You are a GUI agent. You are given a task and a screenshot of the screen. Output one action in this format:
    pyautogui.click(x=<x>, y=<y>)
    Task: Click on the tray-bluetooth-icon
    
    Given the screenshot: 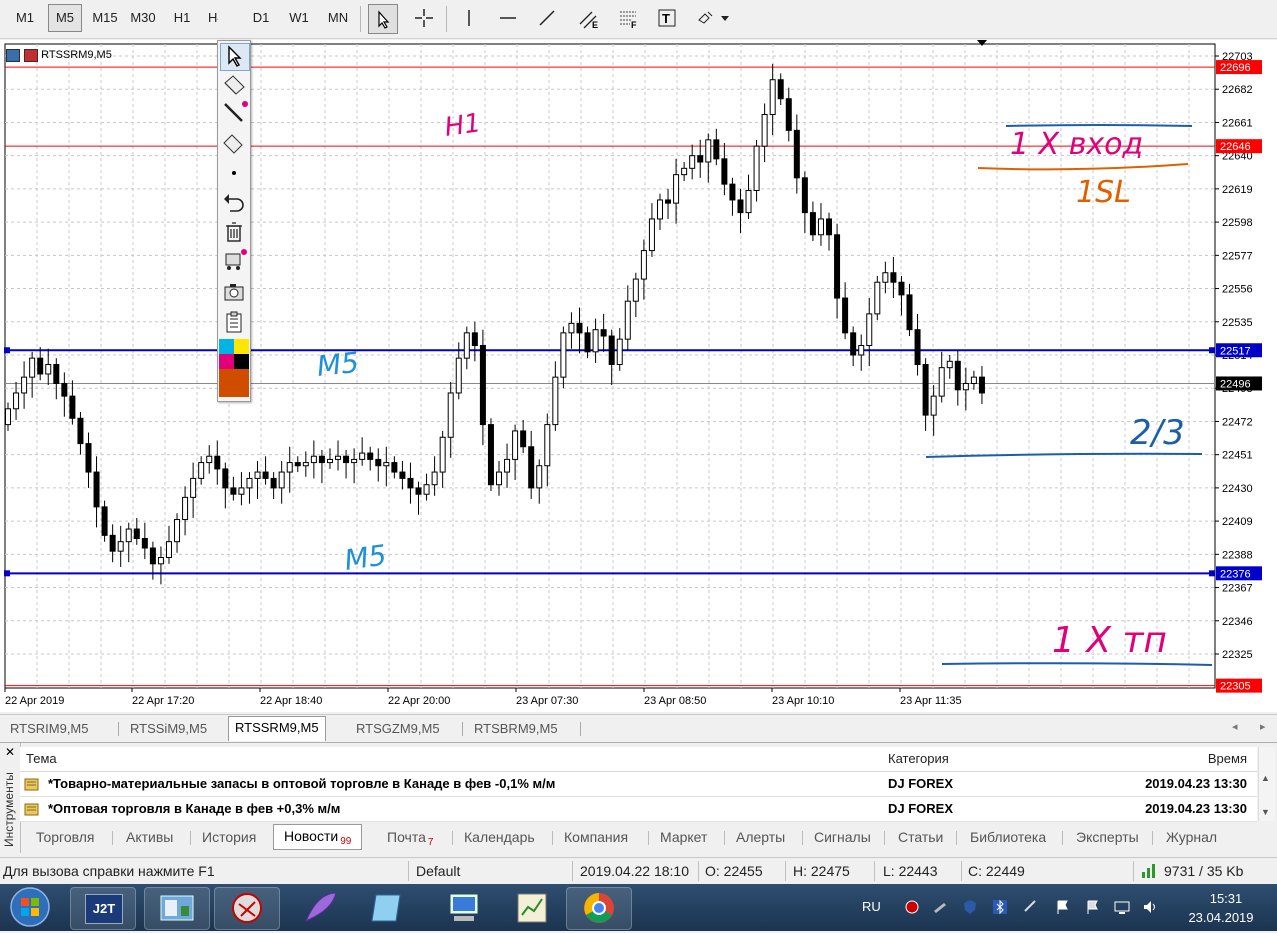 What is the action you would take?
    pyautogui.click(x=1000, y=907)
    